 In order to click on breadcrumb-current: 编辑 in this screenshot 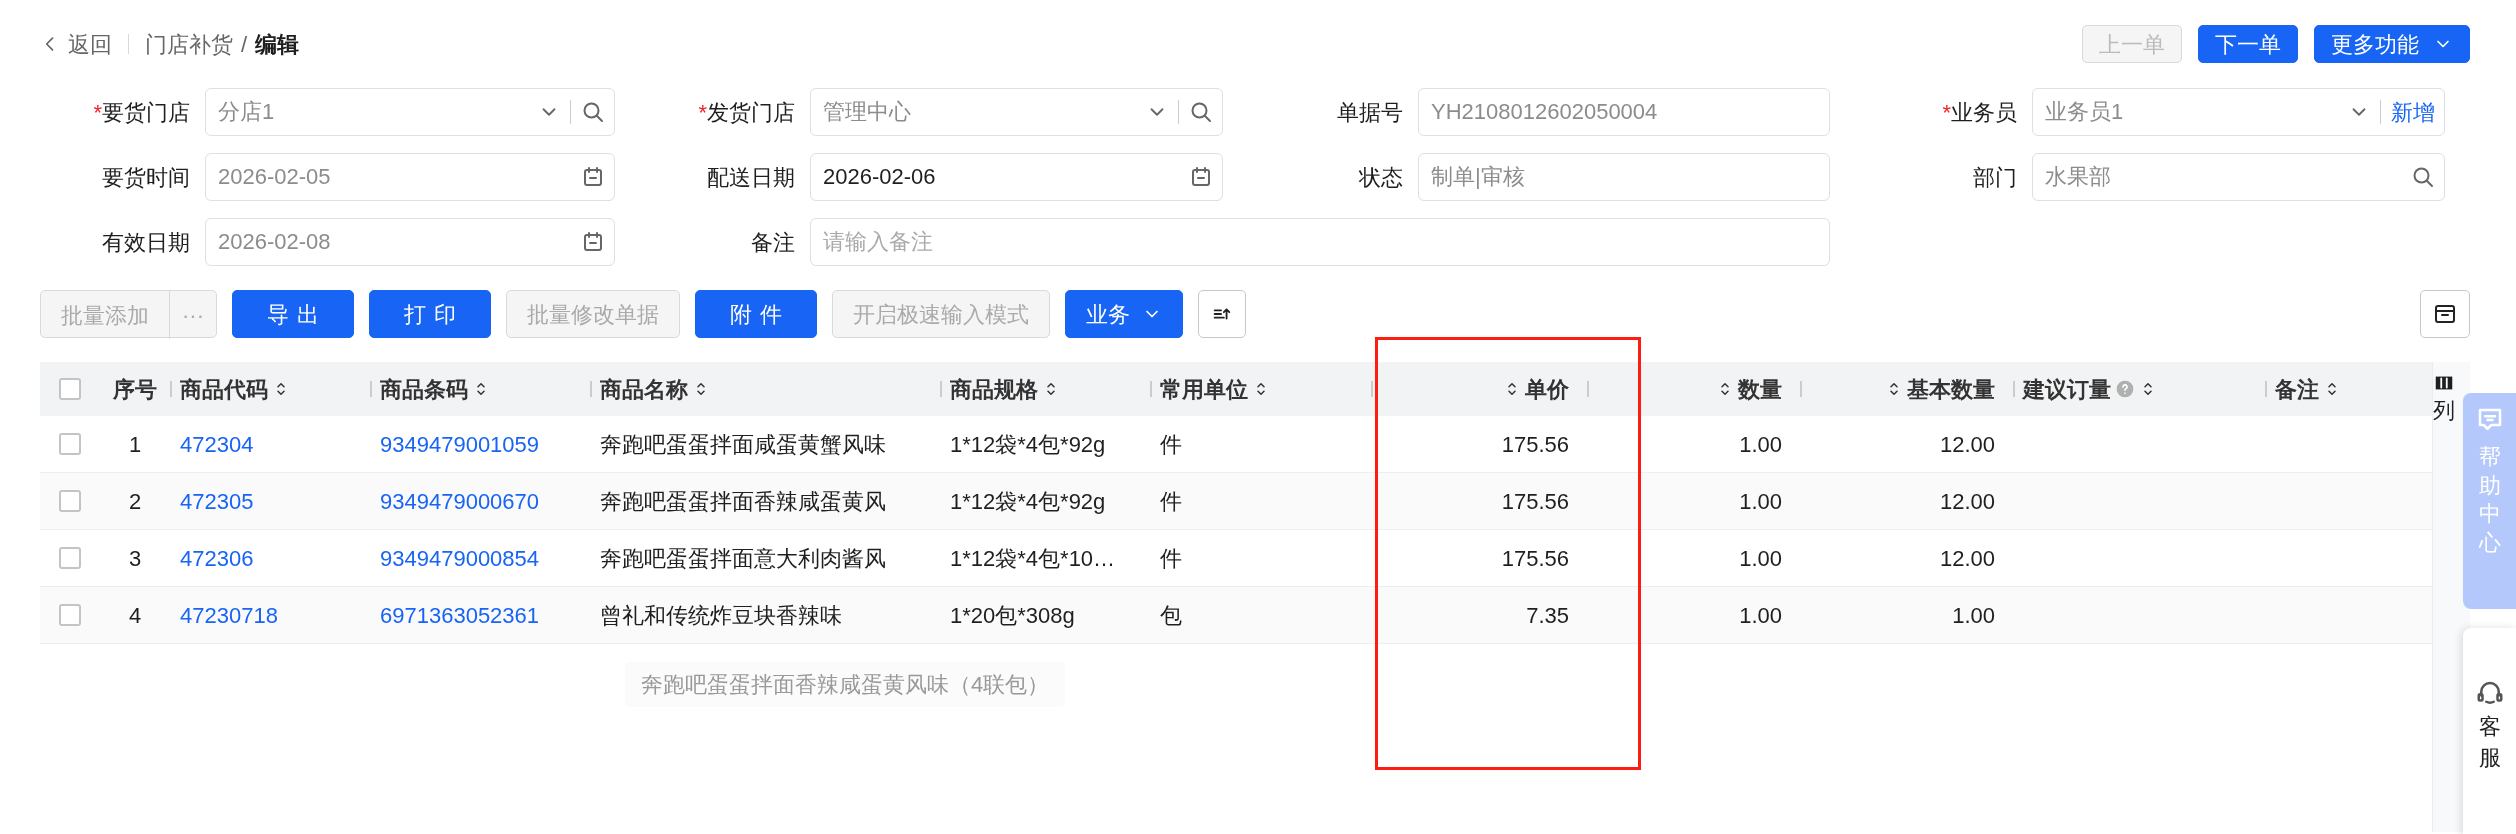, I will do `click(277, 44)`.